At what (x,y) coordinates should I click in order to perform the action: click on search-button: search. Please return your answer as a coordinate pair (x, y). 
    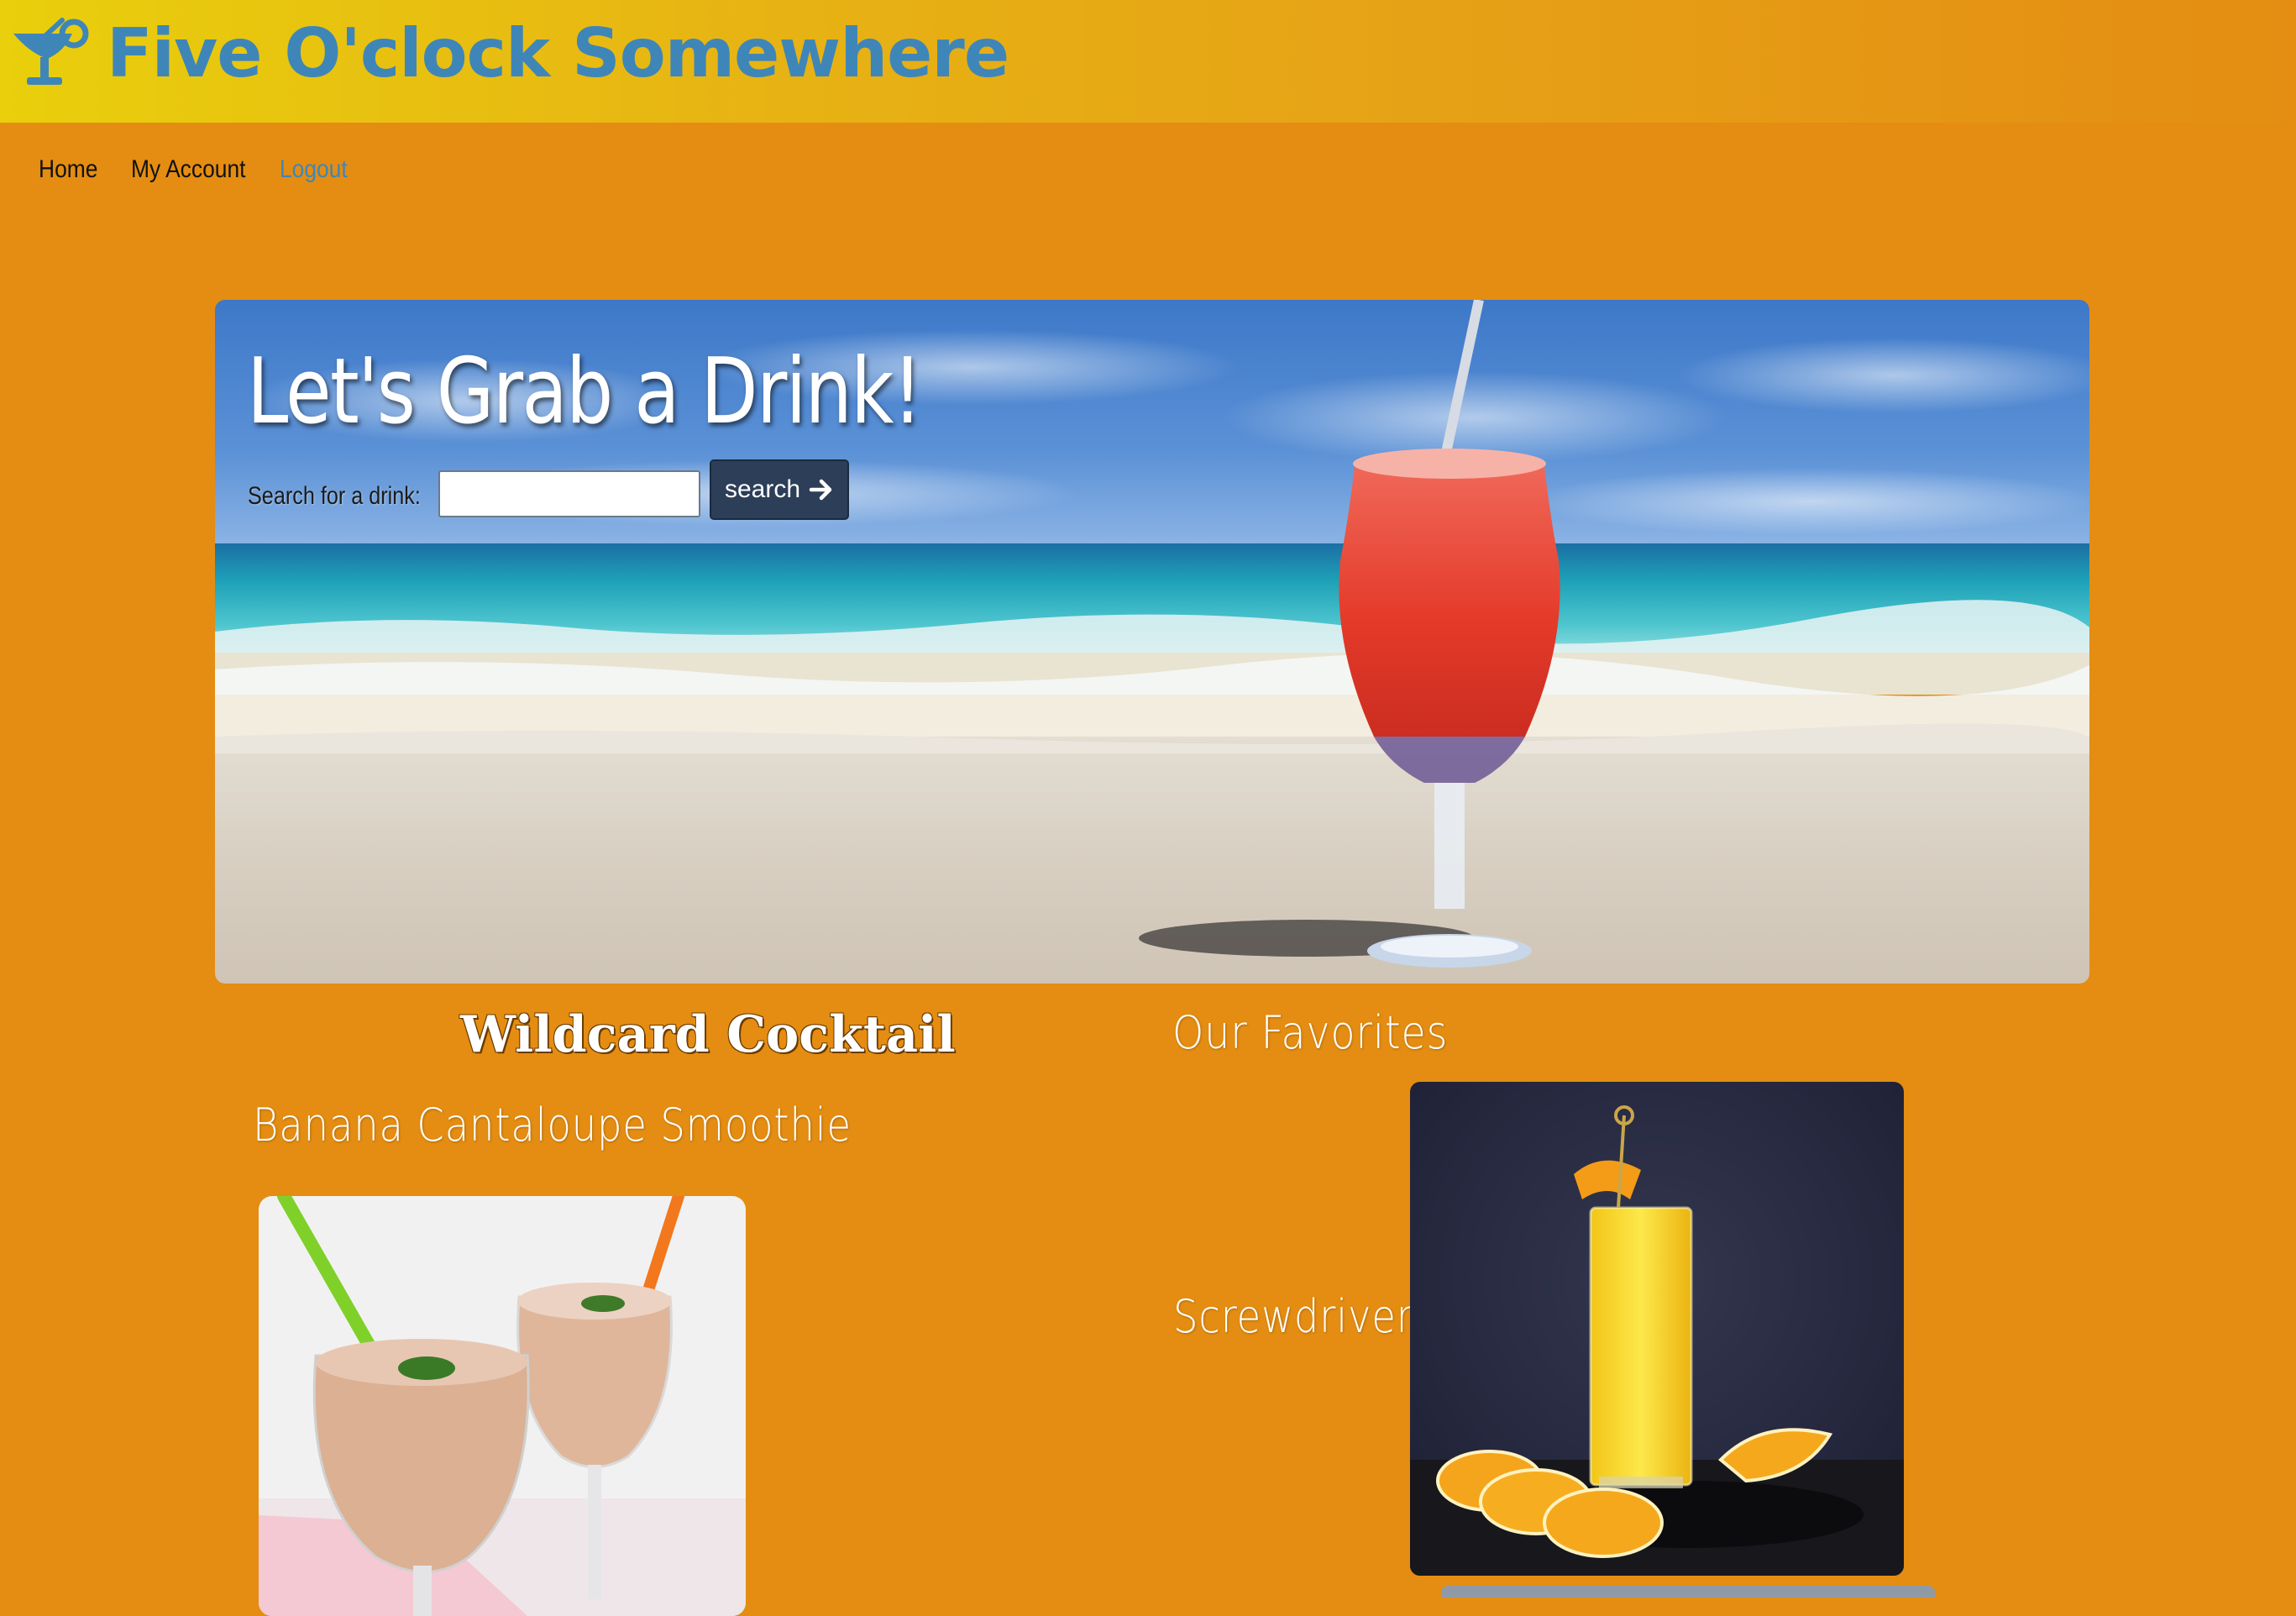
    Looking at the image, I should click on (779, 489).